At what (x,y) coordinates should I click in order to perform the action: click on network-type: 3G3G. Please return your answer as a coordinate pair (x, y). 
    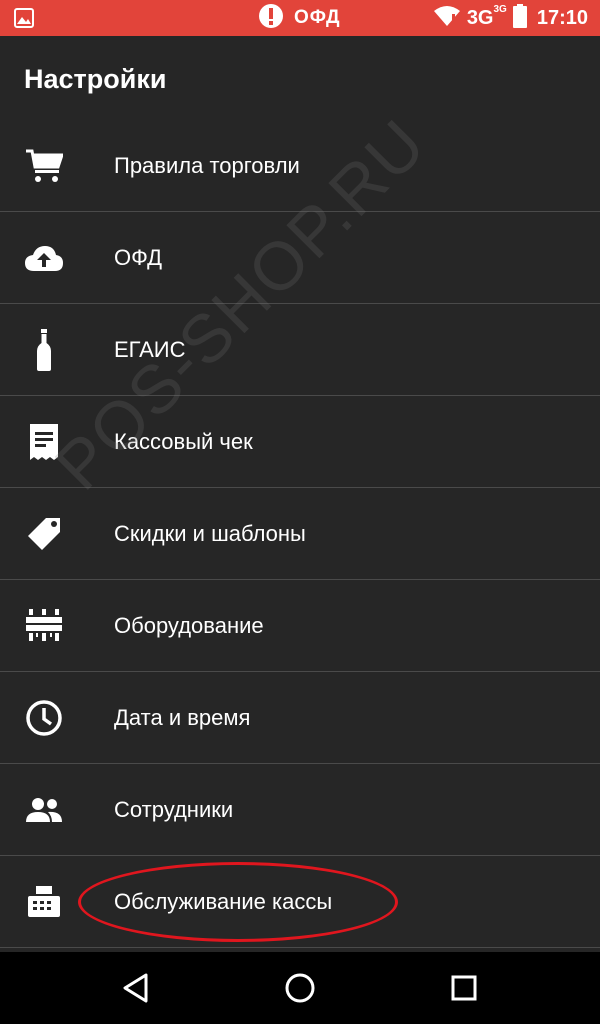
    Looking at the image, I should click on (486, 16).